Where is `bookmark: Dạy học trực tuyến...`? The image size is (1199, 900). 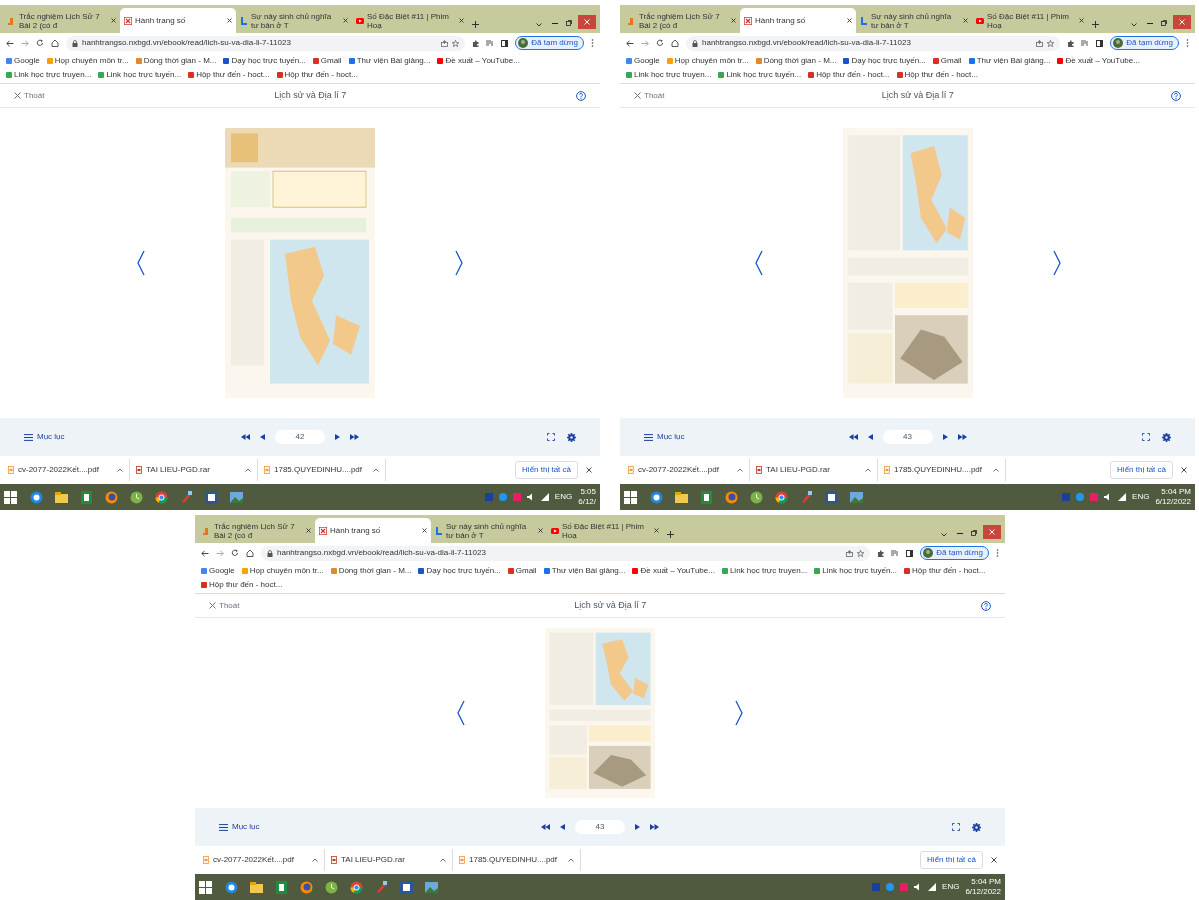
bookmark: Dạy học trực tuyến... is located at coordinates (459, 571).